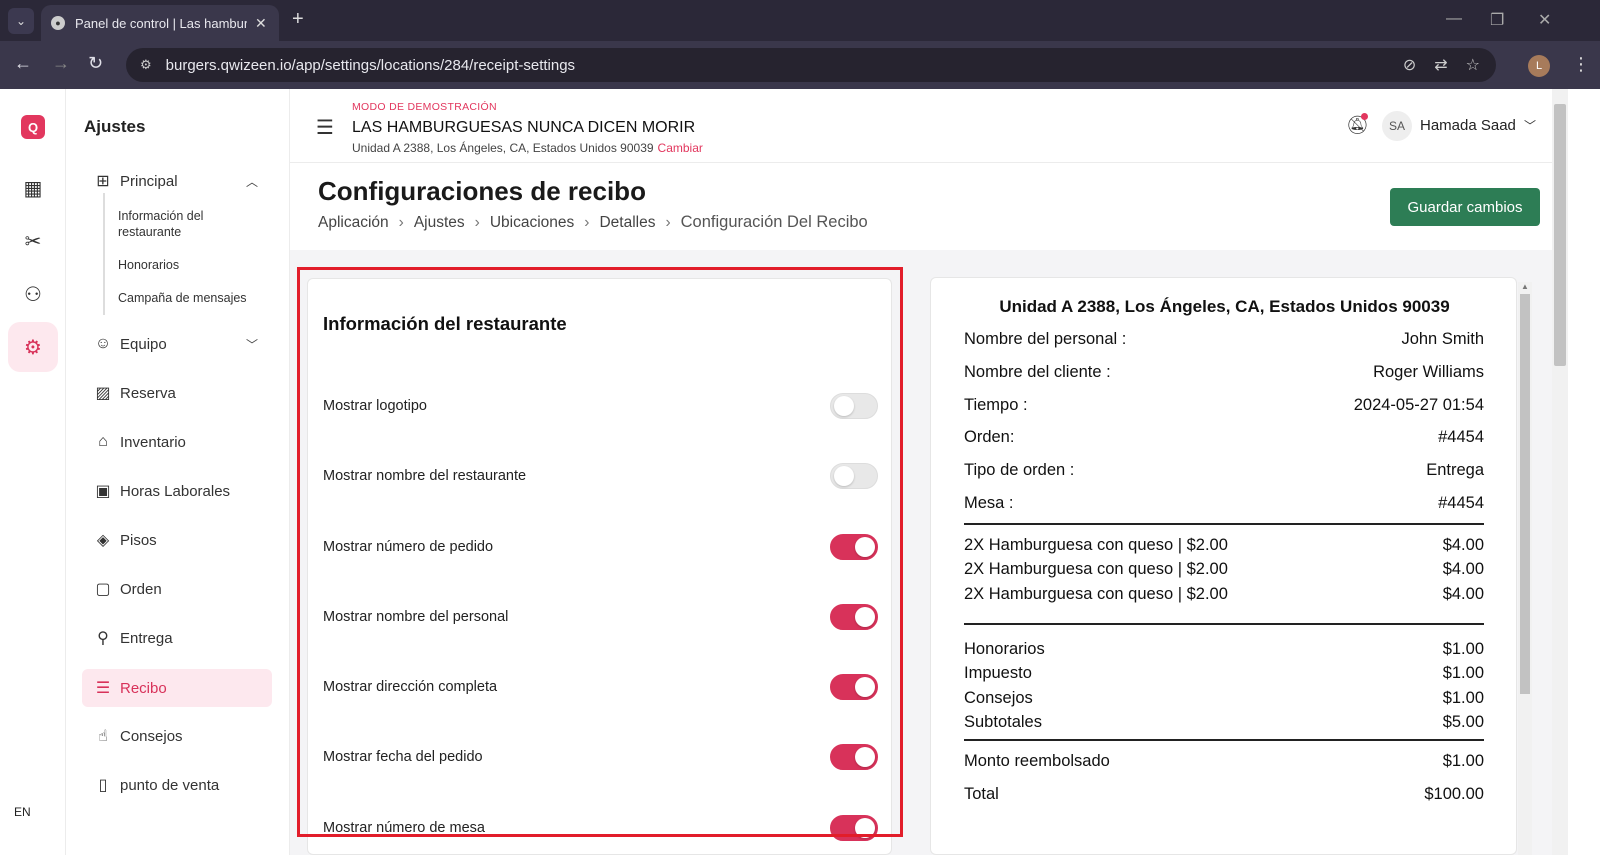 The height and width of the screenshot is (855, 1600). What do you see at coordinates (1397, 126) in the screenshot?
I see `user-avatar: SA` at bounding box center [1397, 126].